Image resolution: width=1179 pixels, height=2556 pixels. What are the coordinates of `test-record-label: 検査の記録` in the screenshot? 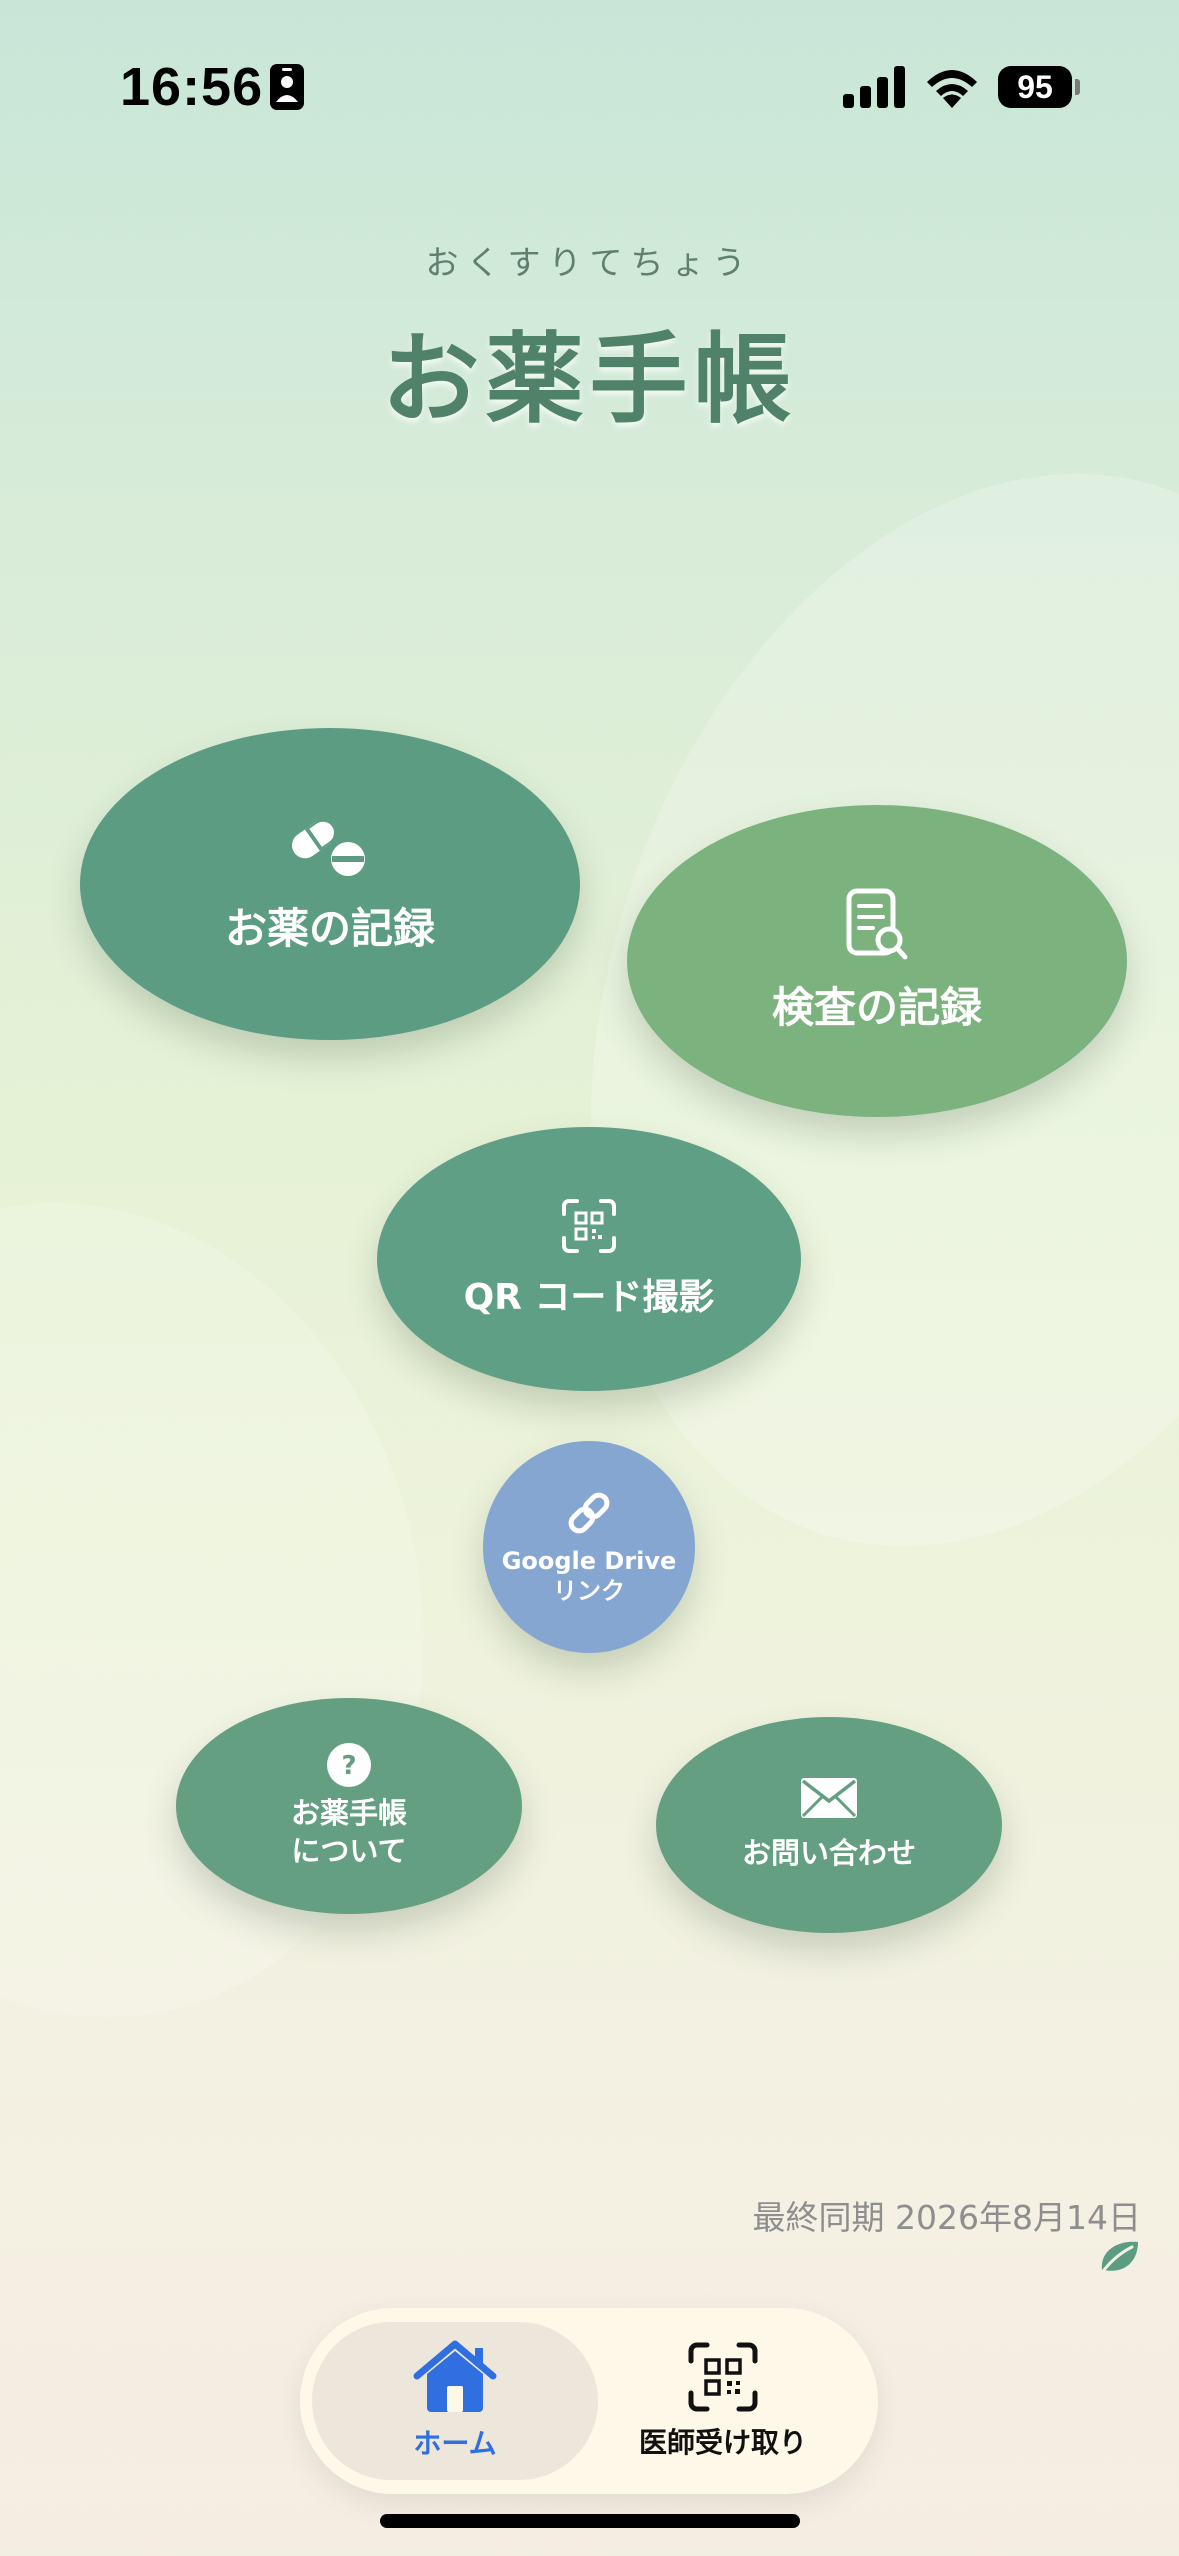 It's located at (876, 1007).